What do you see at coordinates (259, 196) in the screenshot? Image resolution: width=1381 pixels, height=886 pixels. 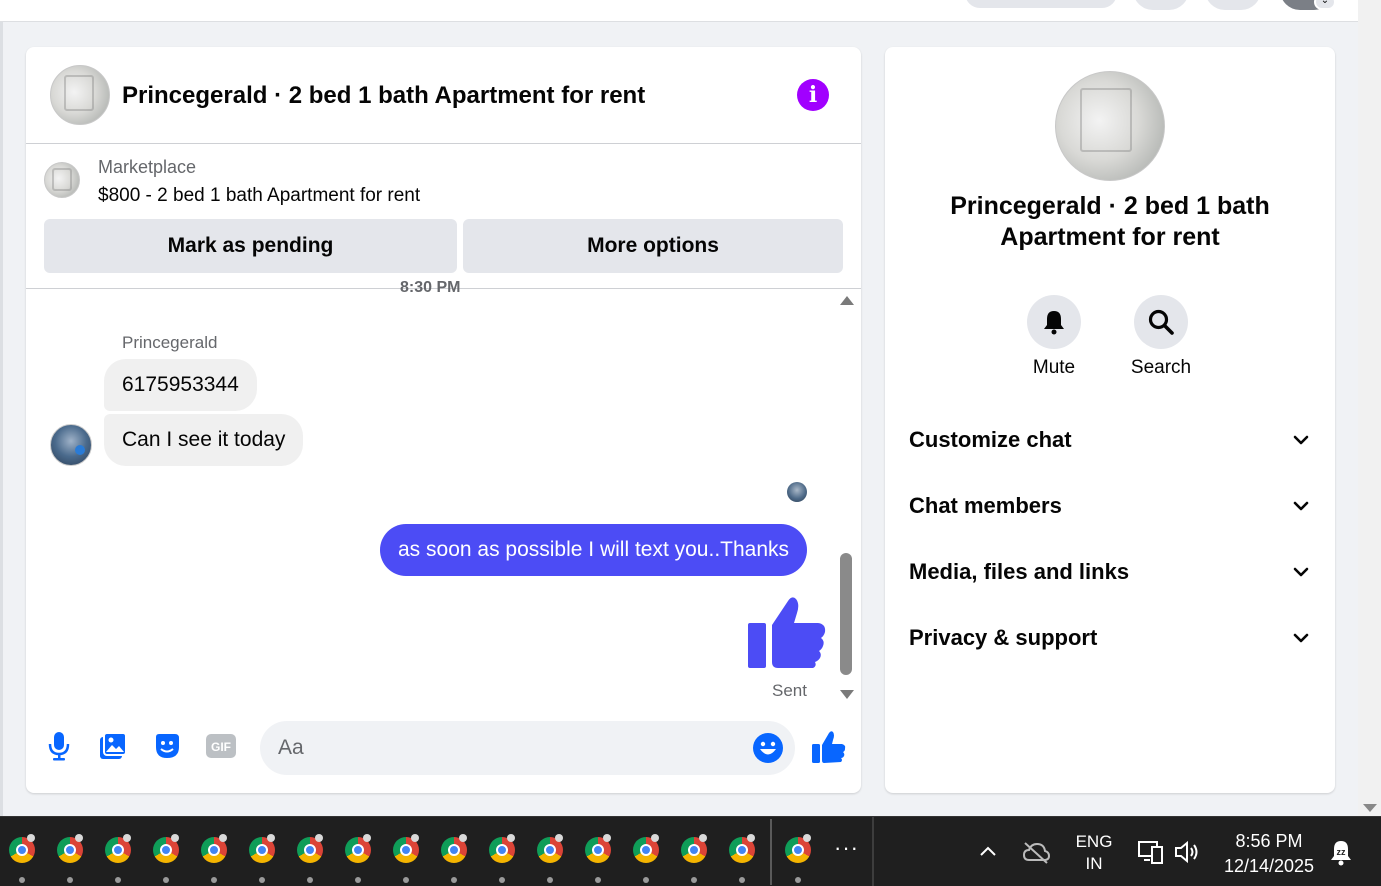 I see `listing-title: $800 - 2 bed 1 bath Apartment for rent` at bounding box center [259, 196].